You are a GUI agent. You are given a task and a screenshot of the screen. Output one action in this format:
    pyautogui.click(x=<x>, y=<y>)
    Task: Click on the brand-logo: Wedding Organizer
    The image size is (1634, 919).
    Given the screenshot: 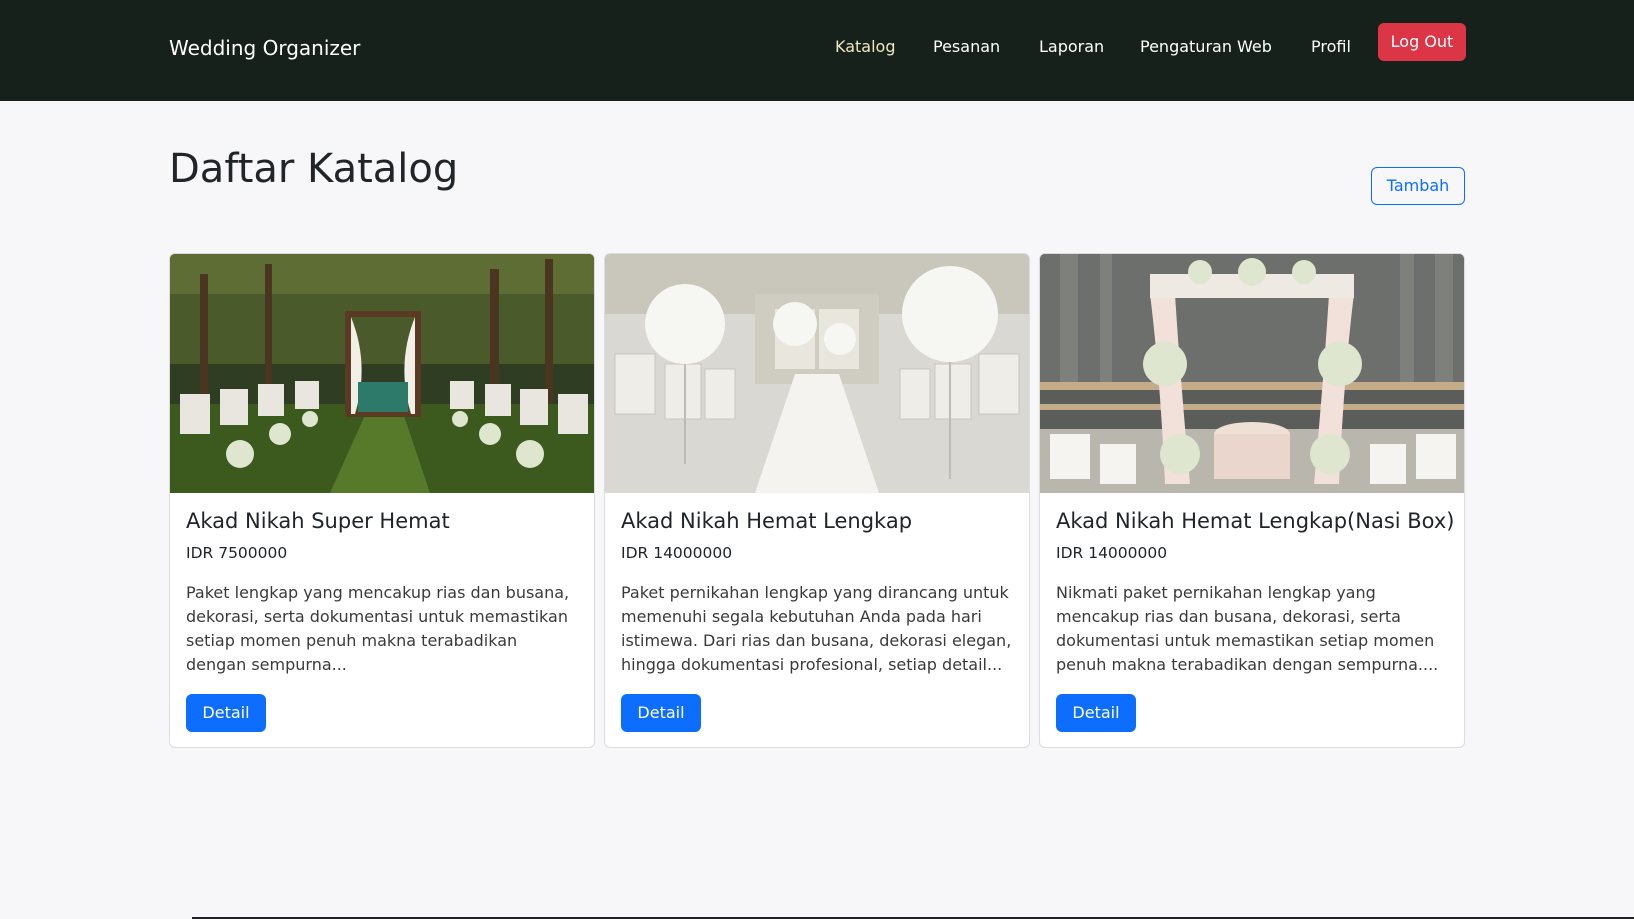 What is the action you would take?
    pyautogui.click(x=264, y=48)
    